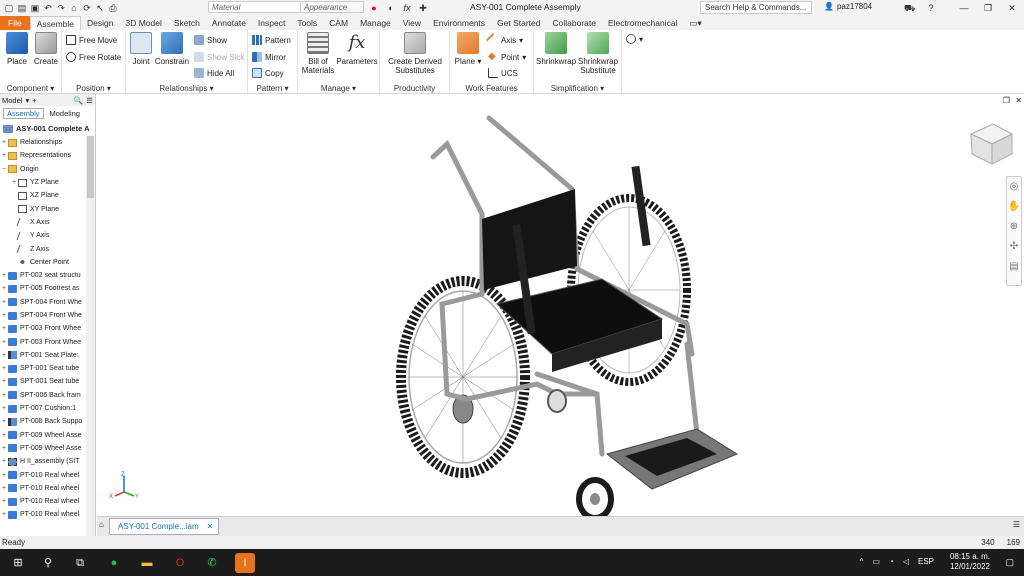  What do you see at coordinates (909, 8) in the screenshot?
I see `cart-icon: ⛟` at bounding box center [909, 8].